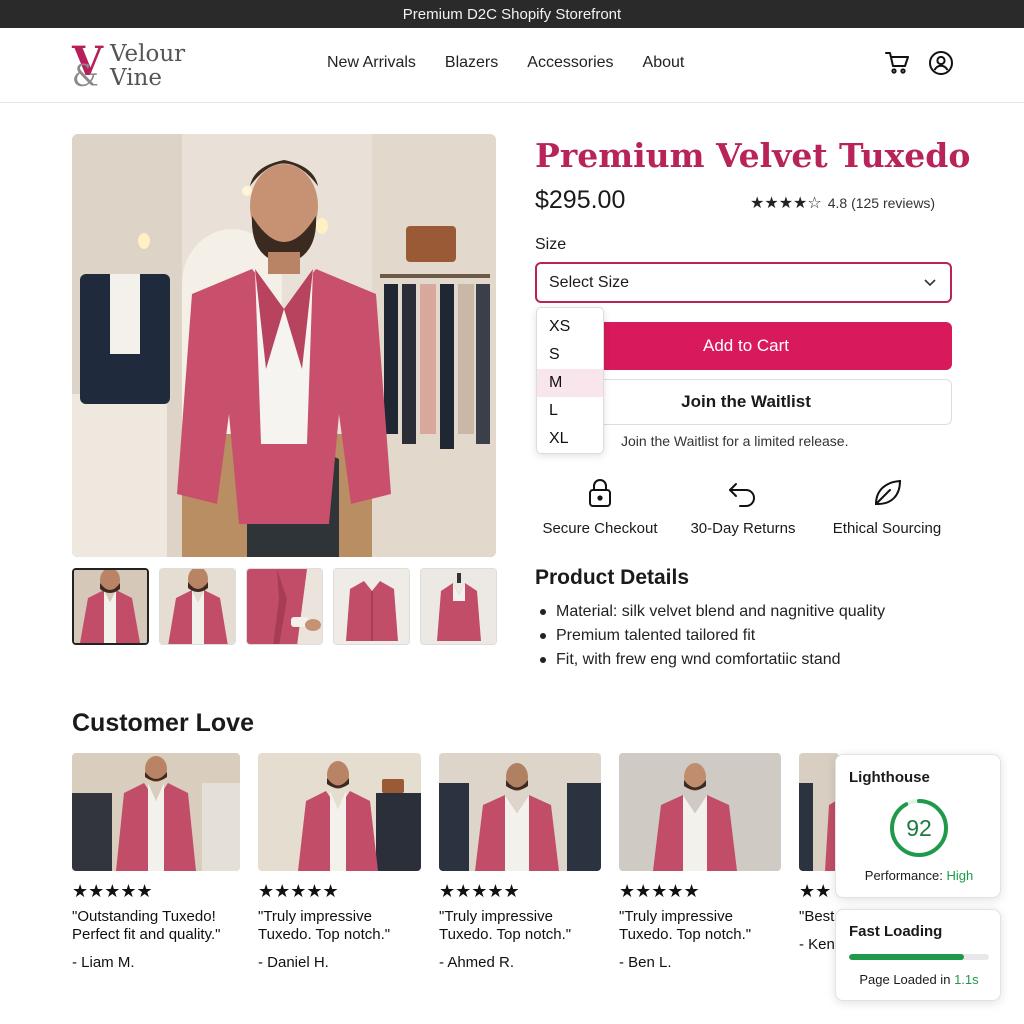  Describe the element at coordinates (600, 528) in the screenshot. I see `feature-label: Secure Checkout` at that location.